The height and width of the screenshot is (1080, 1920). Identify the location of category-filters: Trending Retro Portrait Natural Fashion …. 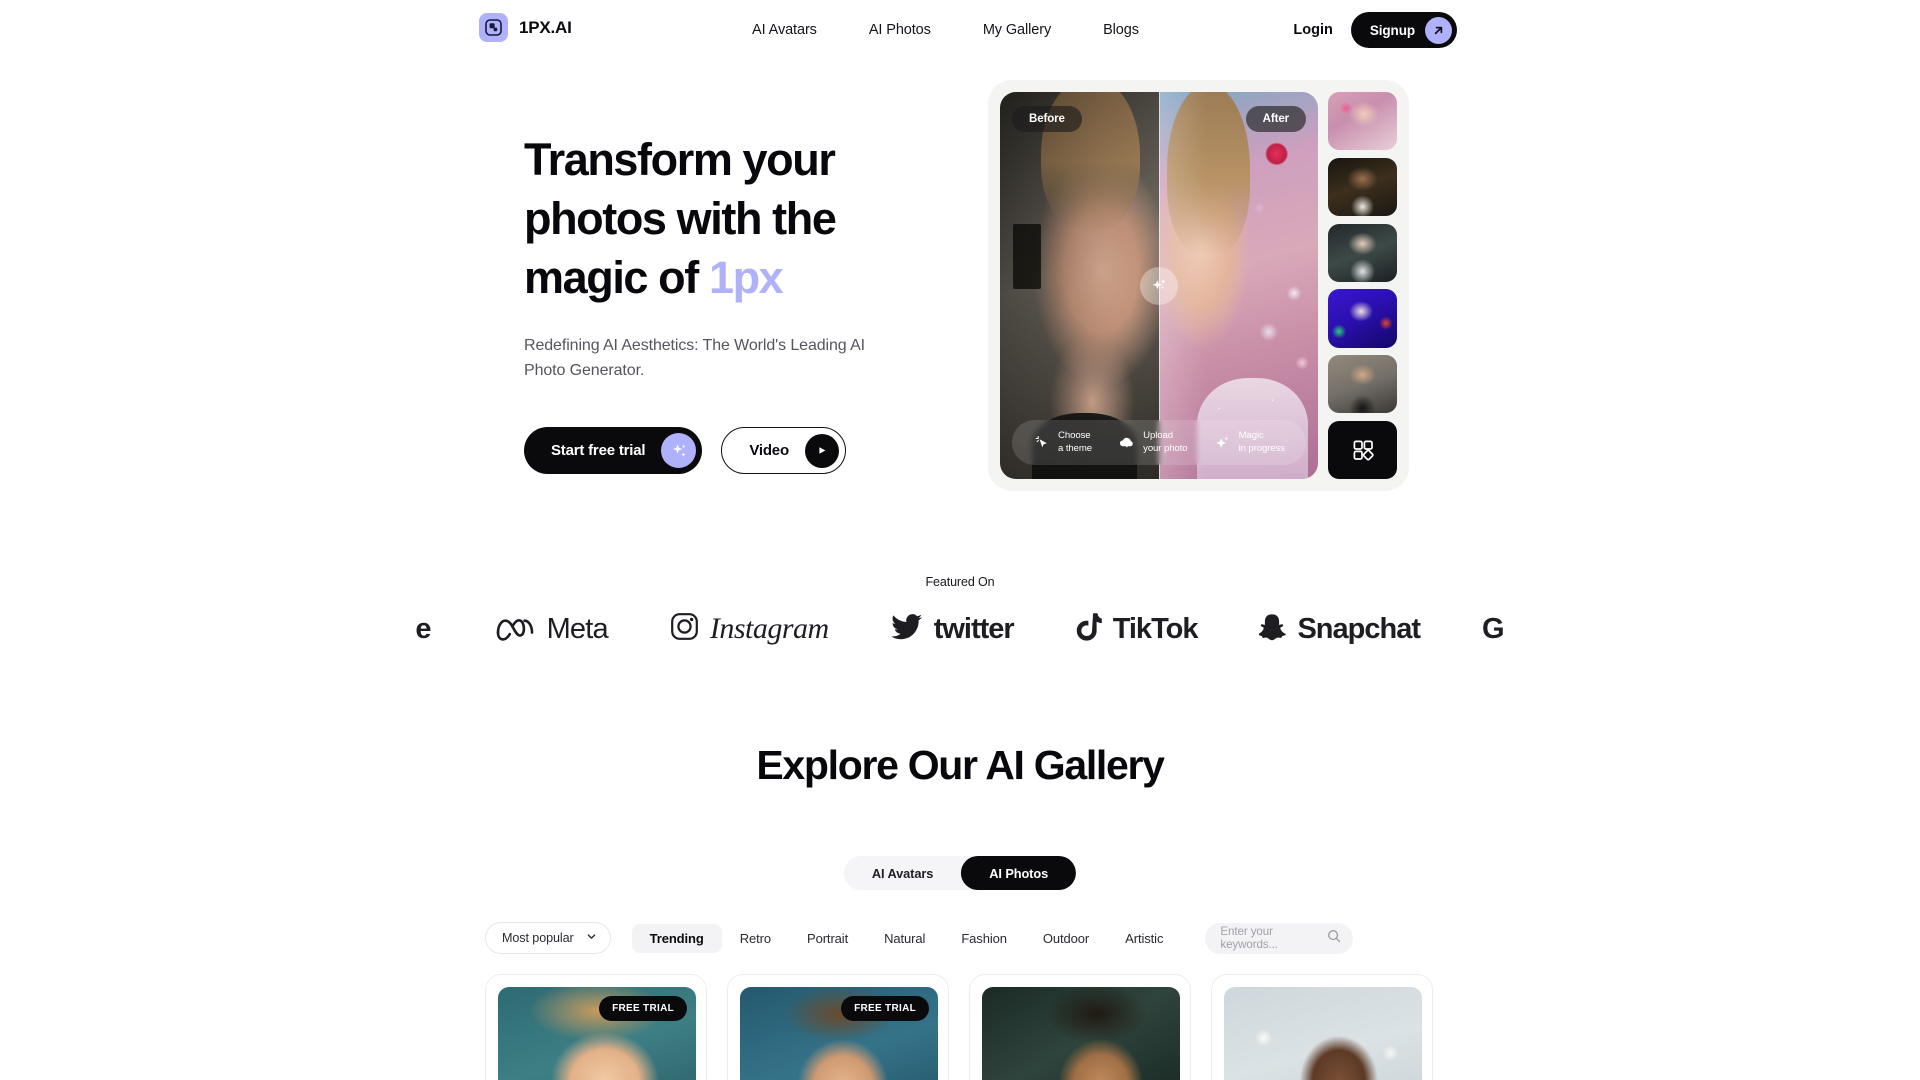
(906, 938).